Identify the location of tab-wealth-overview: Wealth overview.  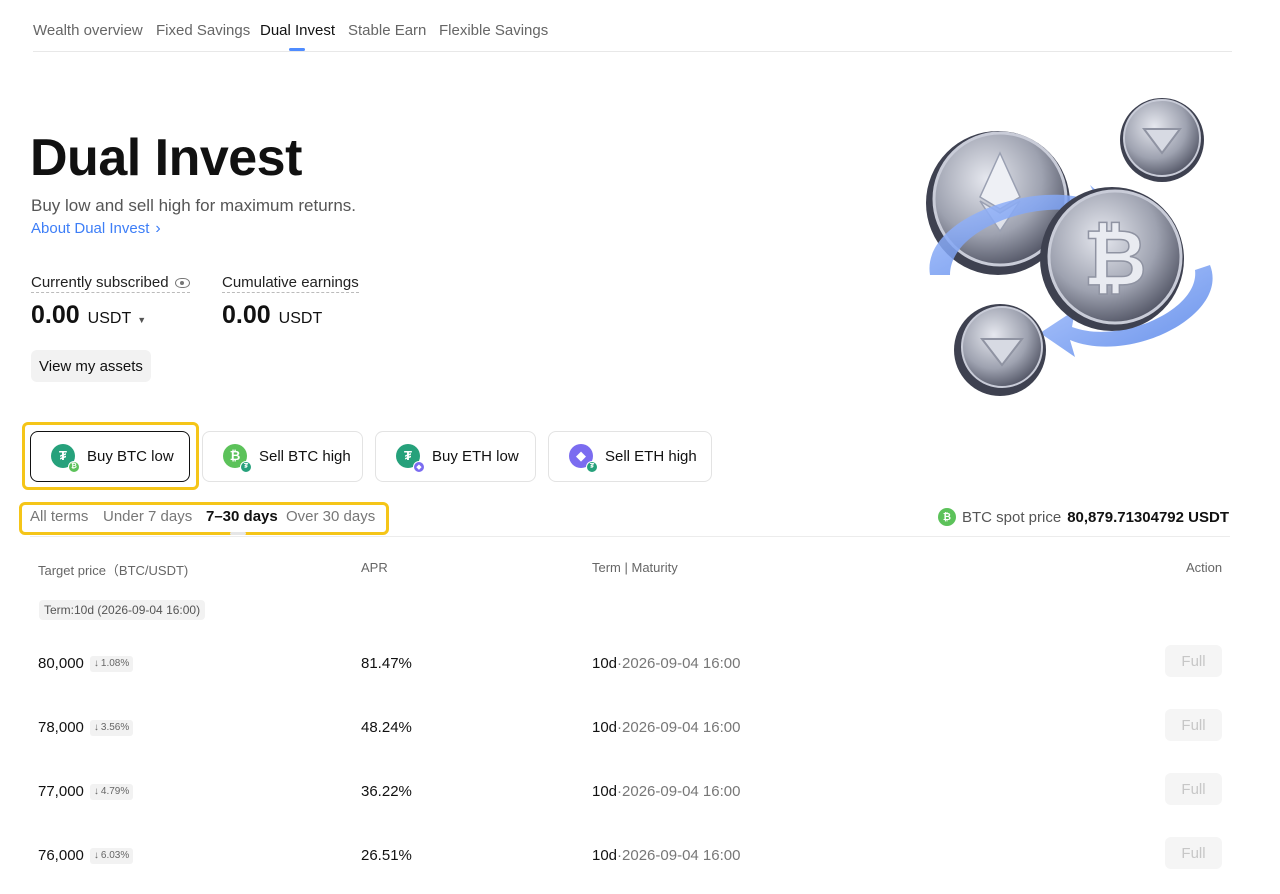
(88, 30).